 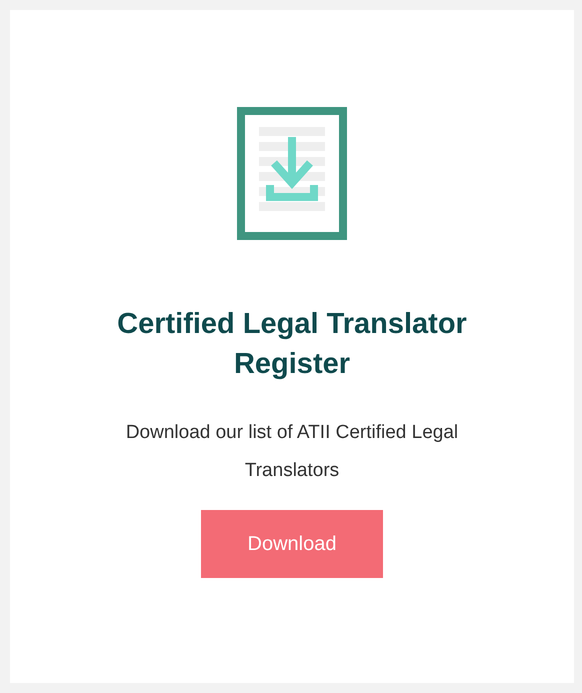 I want to click on card-title: Certified Legal Translator Register, so click(x=292, y=344).